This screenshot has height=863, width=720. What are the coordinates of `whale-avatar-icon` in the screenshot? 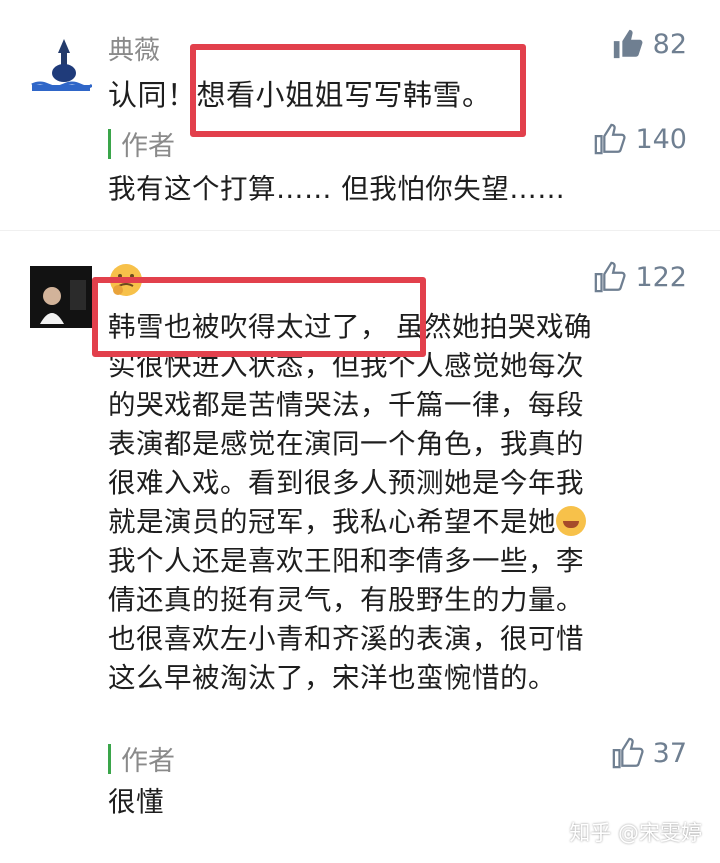 It's located at (61, 64).